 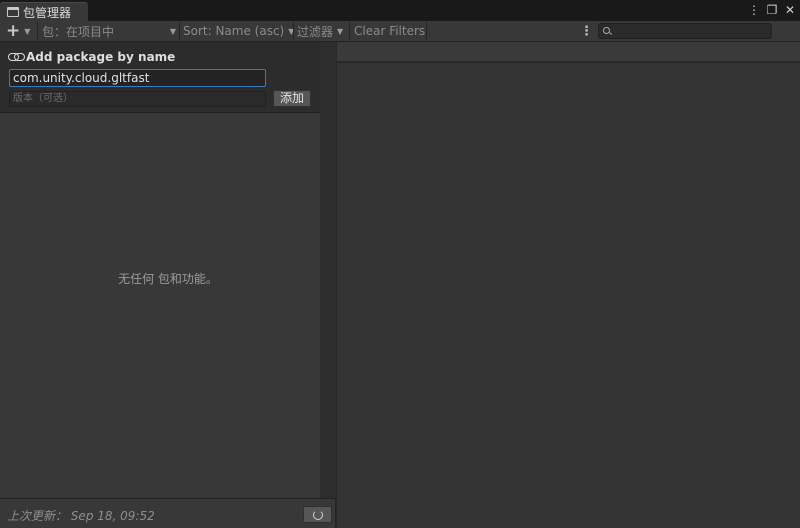 I want to click on popup-title: Add package by name, so click(x=91, y=57).